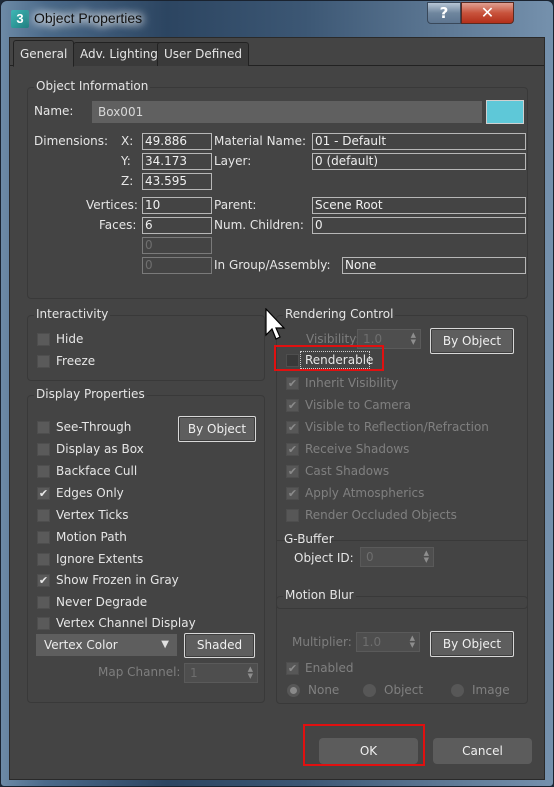  I want to click on parent-label: Parent:, so click(235, 205).